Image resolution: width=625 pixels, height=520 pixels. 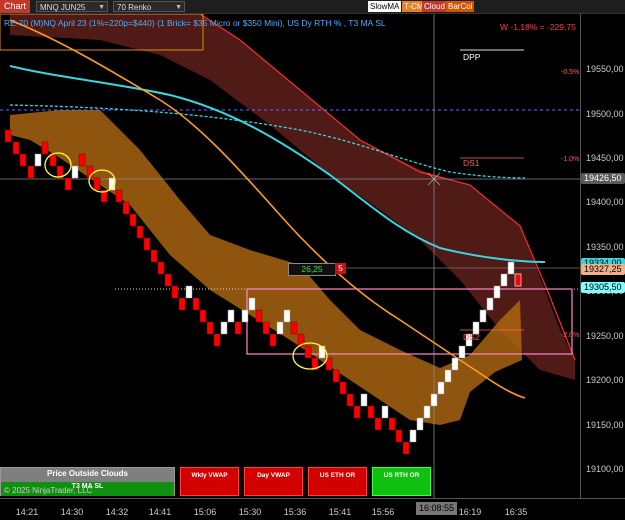 What do you see at coordinates (27, 512) in the screenshot?
I see `time-axis-label: 14:21` at bounding box center [27, 512].